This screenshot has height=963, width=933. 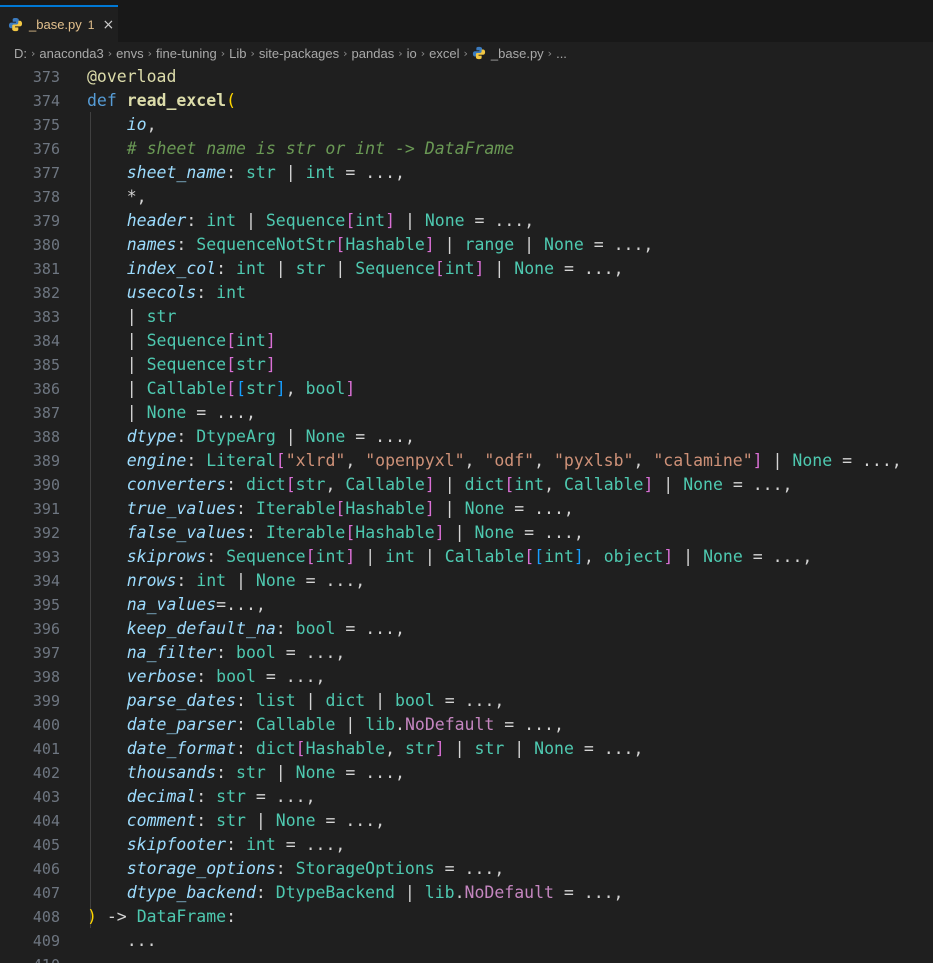 What do you see at coordinates (46, 701) in the screenshot?
I see `line-number: 399` at bounding box center [46, 701].